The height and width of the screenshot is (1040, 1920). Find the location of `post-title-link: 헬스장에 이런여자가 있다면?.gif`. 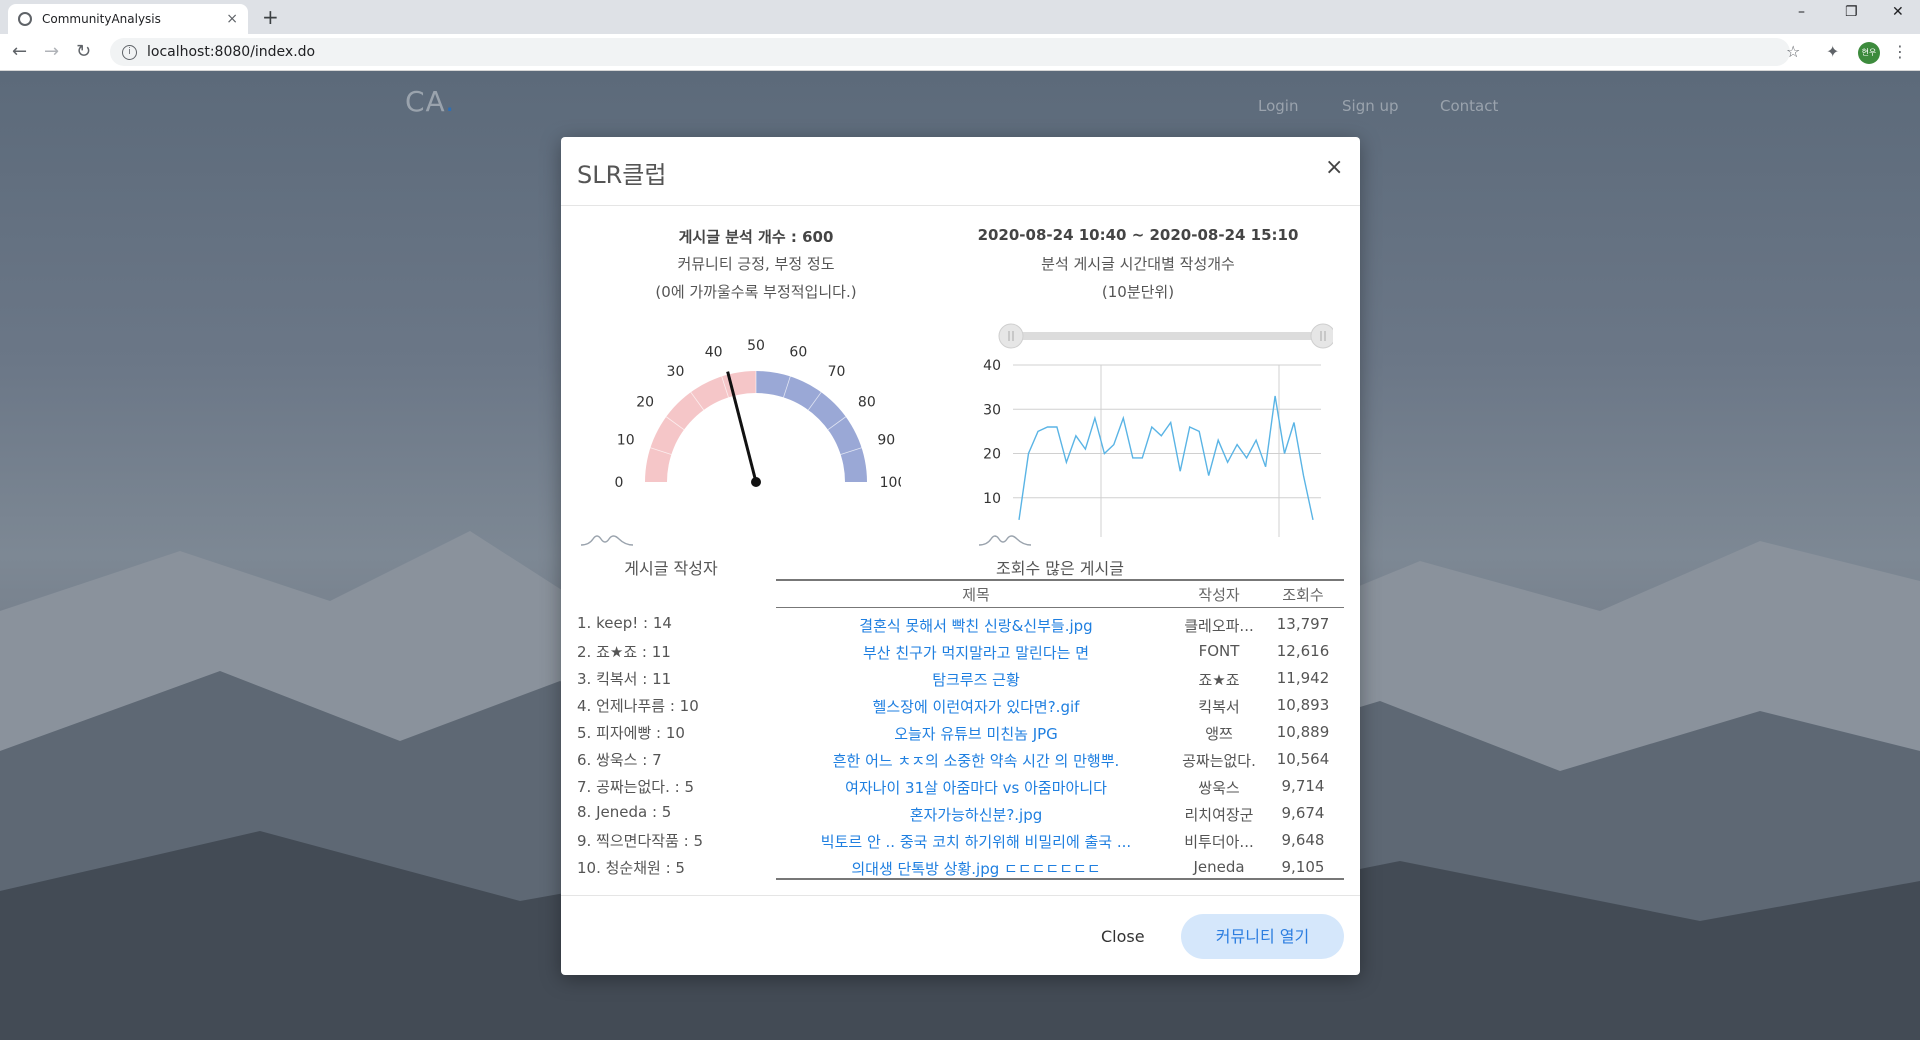

post-title-link: 헬스장에 이런여자가 있다면?.gif is located at coordinates (976, 706).